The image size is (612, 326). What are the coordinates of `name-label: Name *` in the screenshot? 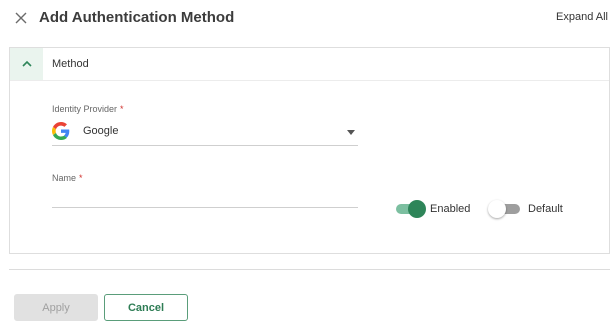 It's located at (67, 178).